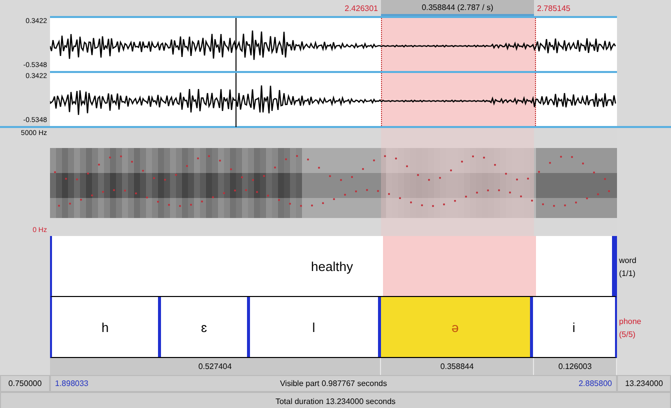 This screenshot has width=671, height=408. What do you see at coordinates (595, 383) in the screenshot?
I see `visible-end-time: 2.885800` at bounding box center [595, 383].